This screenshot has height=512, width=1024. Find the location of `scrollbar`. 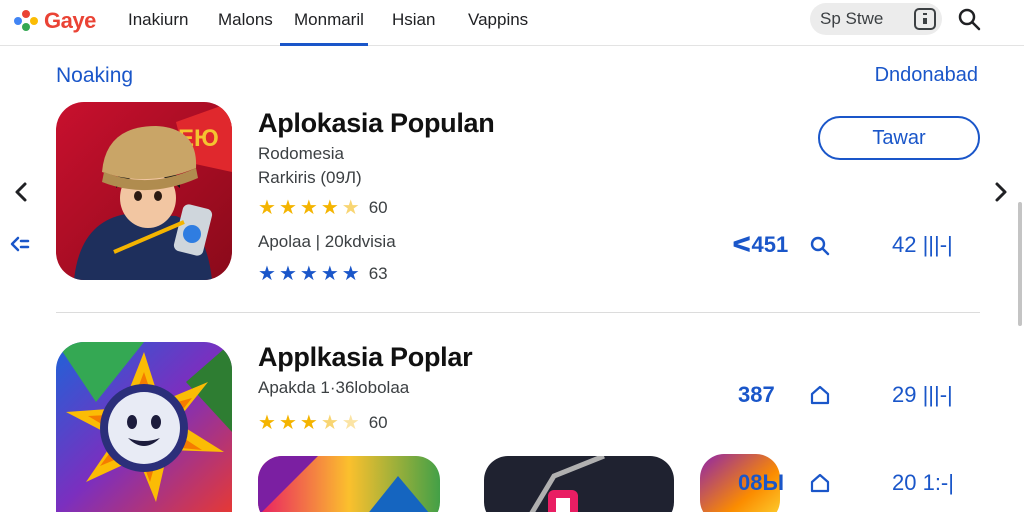

scrollbar is located at coordinates (1020, 264).